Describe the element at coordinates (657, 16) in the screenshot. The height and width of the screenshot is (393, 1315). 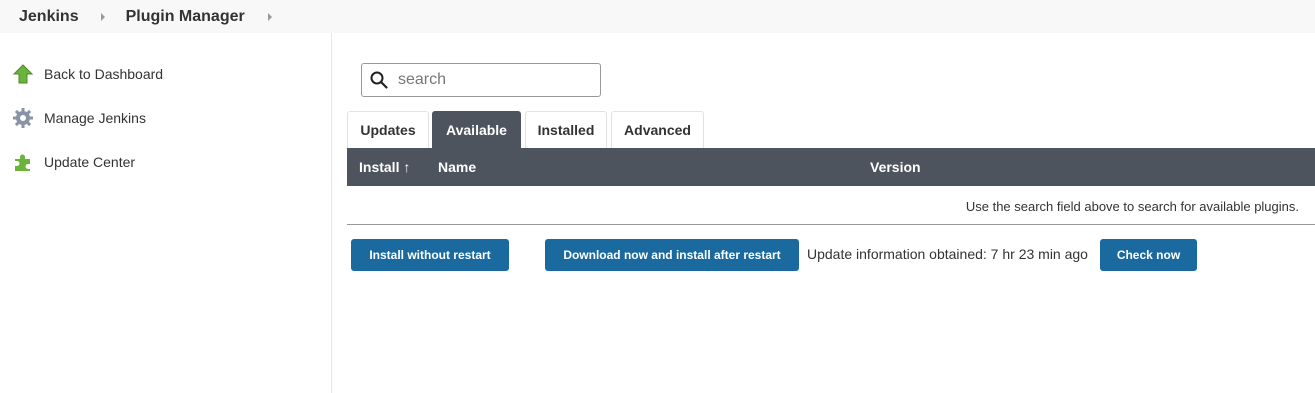
I see `breadcrumb: Jenkins Plugin Manager` at that location.